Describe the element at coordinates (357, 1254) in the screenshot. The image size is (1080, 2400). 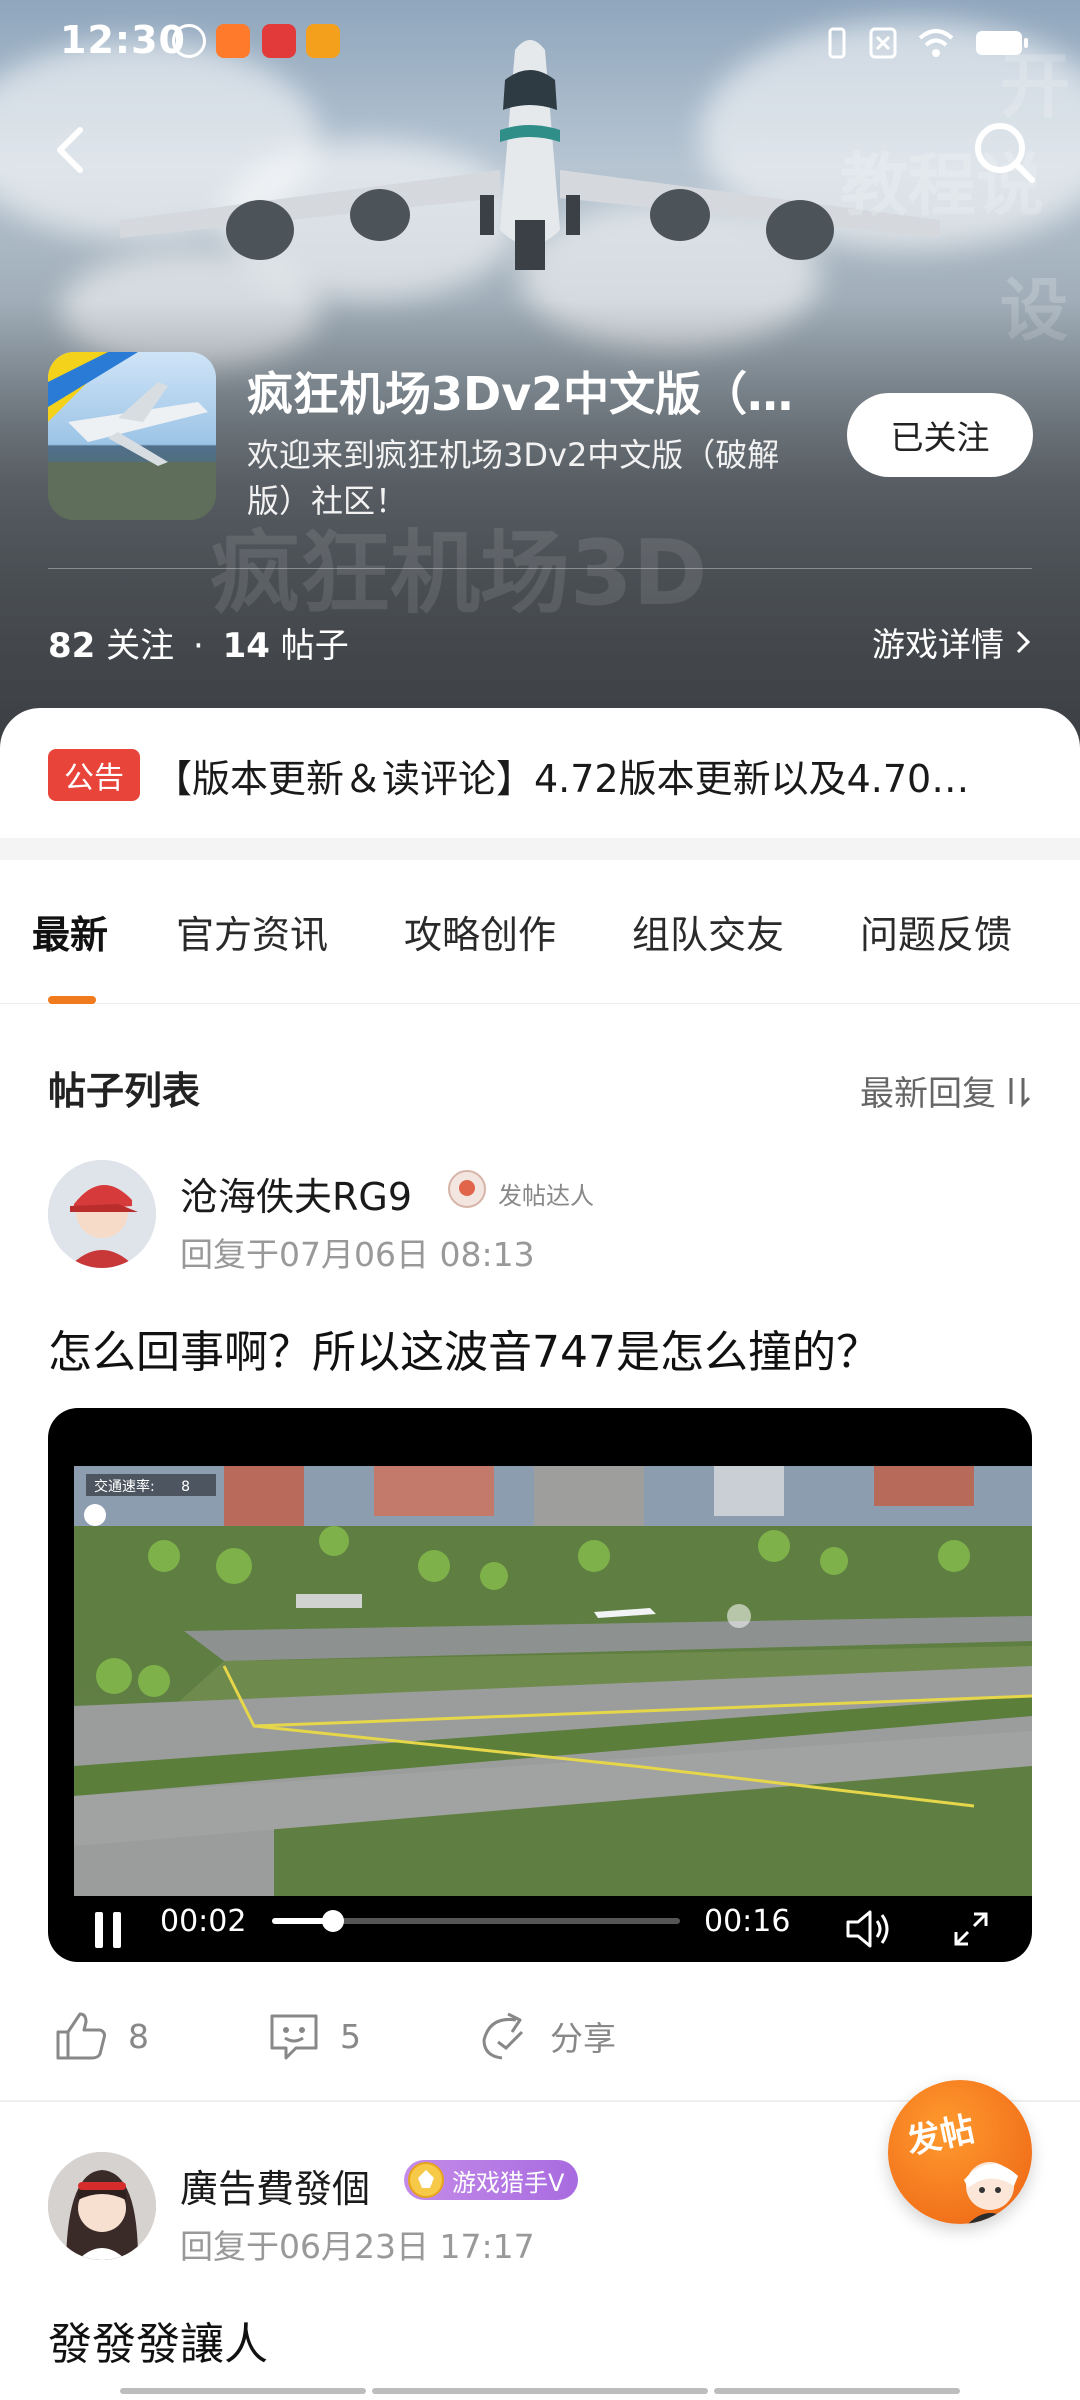
I see `post-time: 回复于07月06日 08:13` at that location.